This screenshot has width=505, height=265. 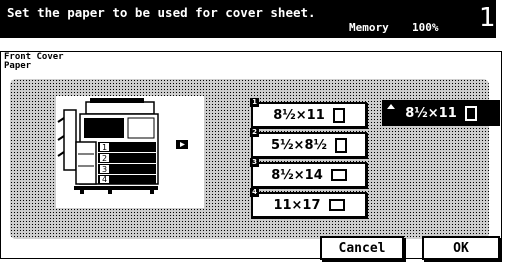 I want to click on tray-number-label: 3, so click(x=104, y=169).